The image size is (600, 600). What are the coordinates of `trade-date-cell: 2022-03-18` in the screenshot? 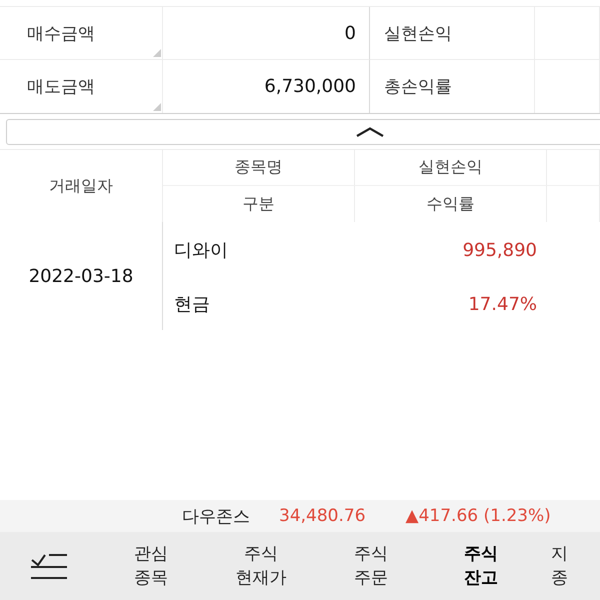 It's located at (81, 276).